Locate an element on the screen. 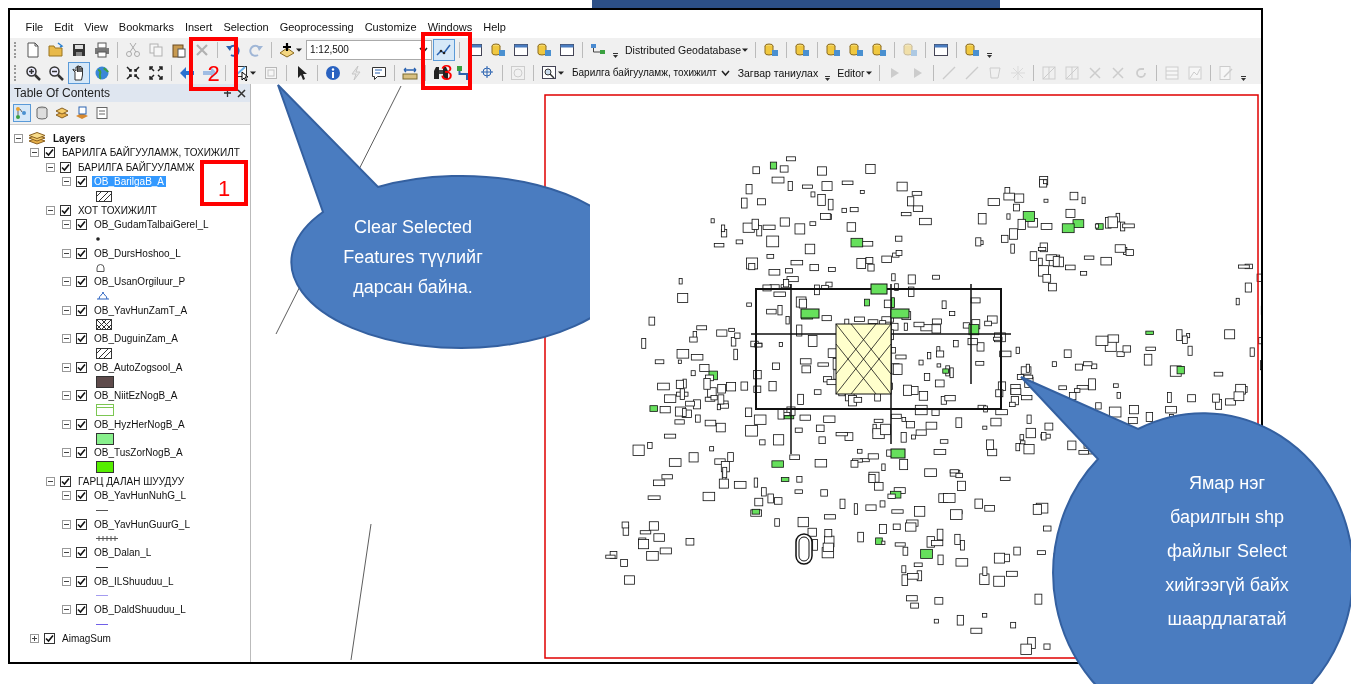 The width and height of the screenshot is (1351, 684). layer-name: OB_AutoZogsool_A is located at coordinates (138, 367).